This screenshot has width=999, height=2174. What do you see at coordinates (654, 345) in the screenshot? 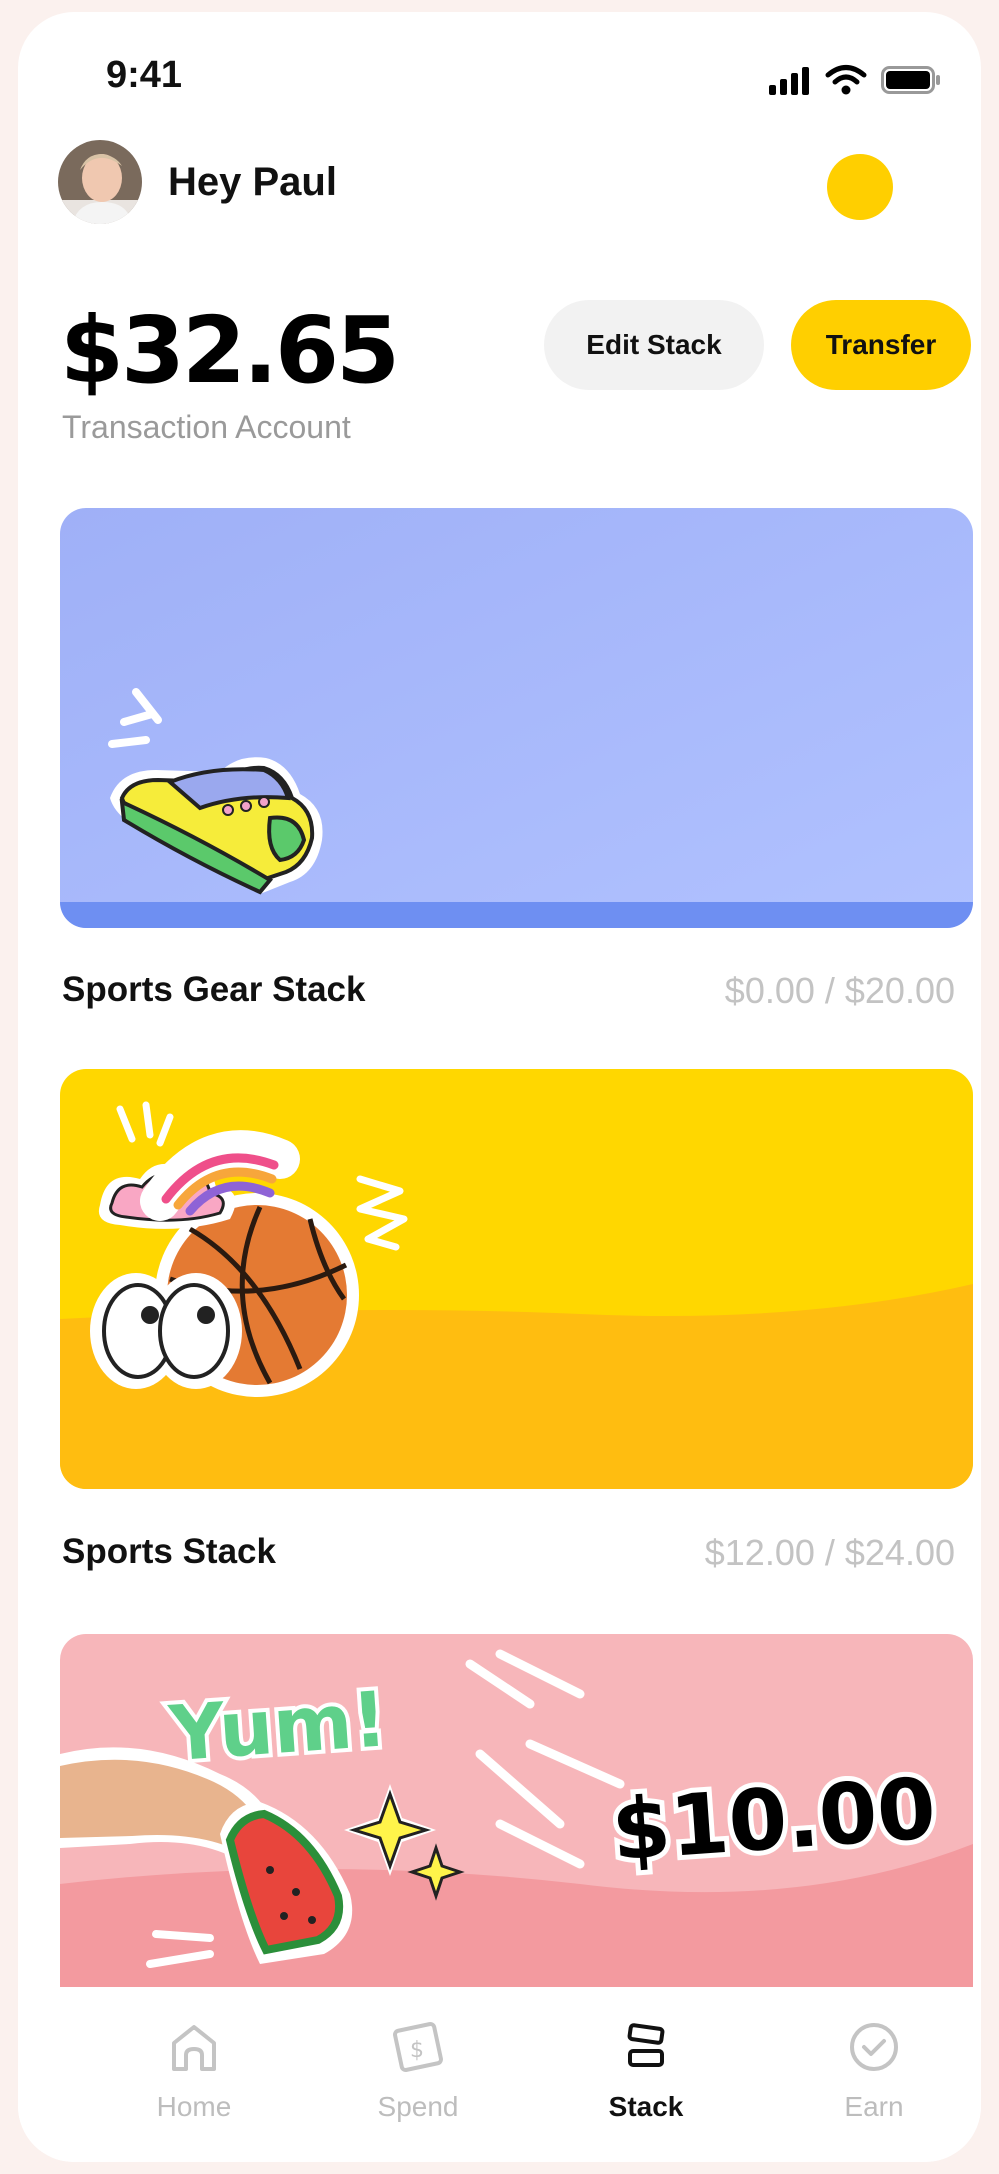
I see `edit-stack-button: Edit Stack` at bounding box center [654, 345].